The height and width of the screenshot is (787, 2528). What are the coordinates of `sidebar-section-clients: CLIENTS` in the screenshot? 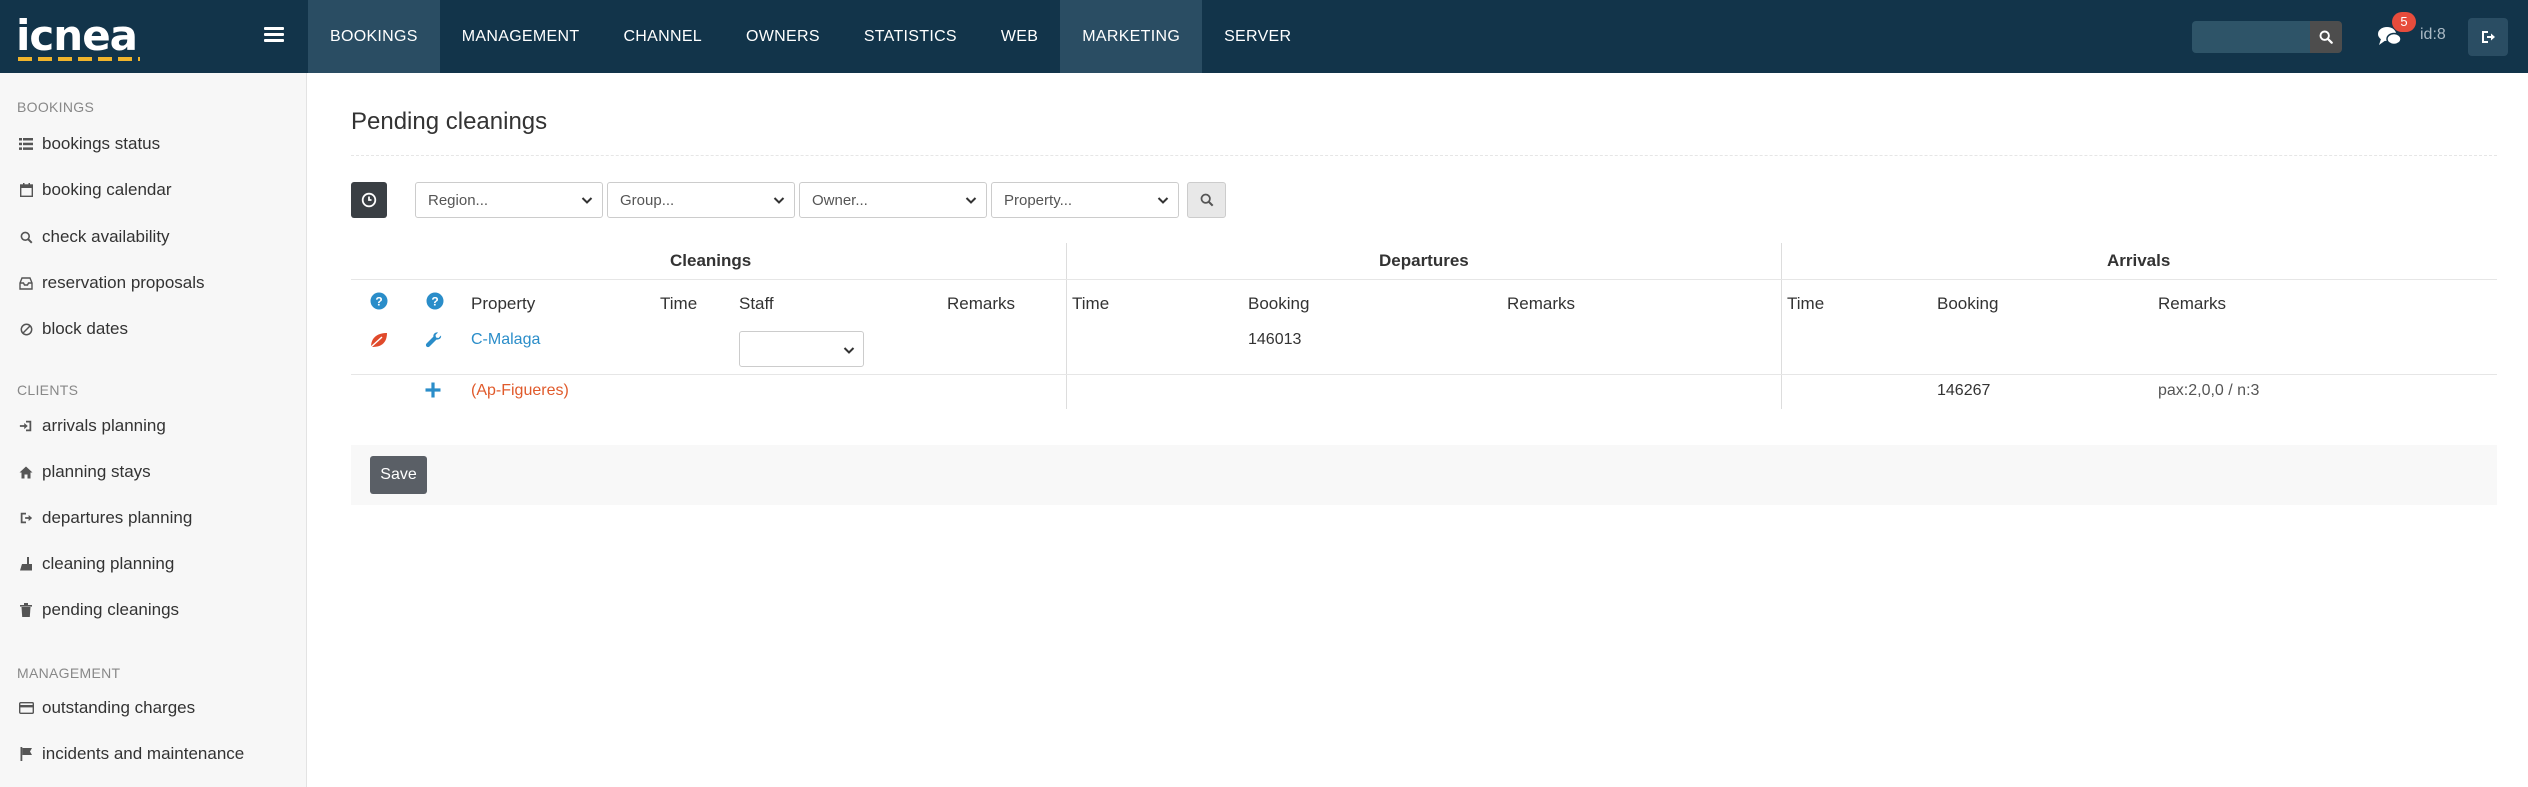 It's located at (48, 390).